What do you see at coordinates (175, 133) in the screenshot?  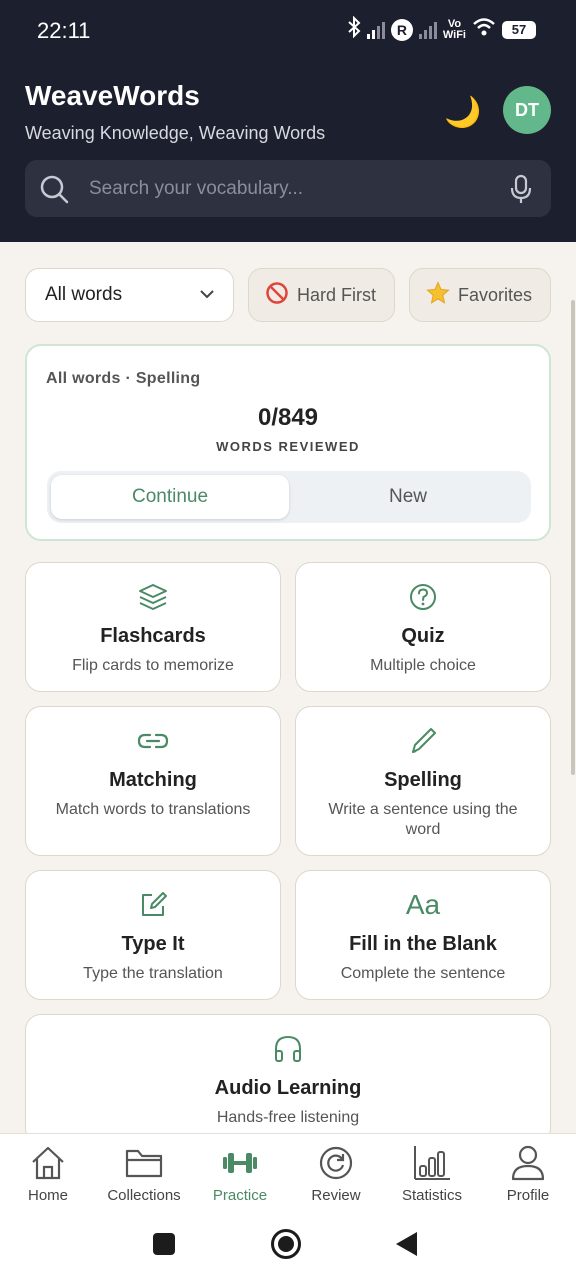 I see `app-tagline: Weaving Knowledge, Weaving Words` at bounding box center [175, 133].